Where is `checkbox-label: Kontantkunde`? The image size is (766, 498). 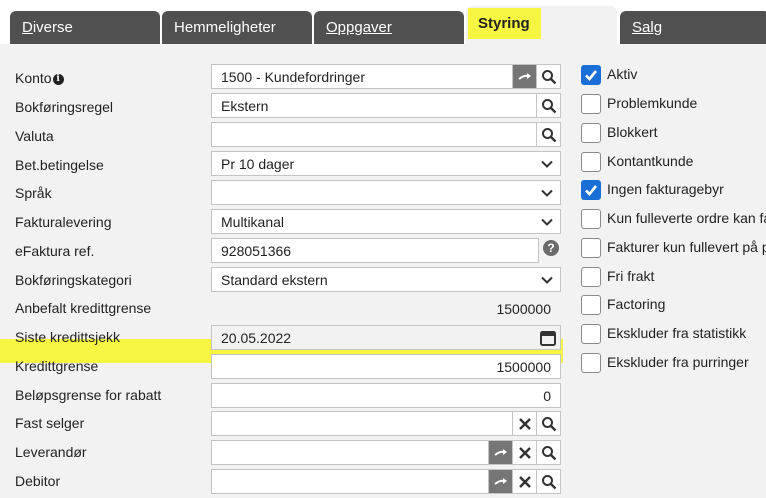 checkbox-label: Kontantkunde is located at coordinates (650, 161).